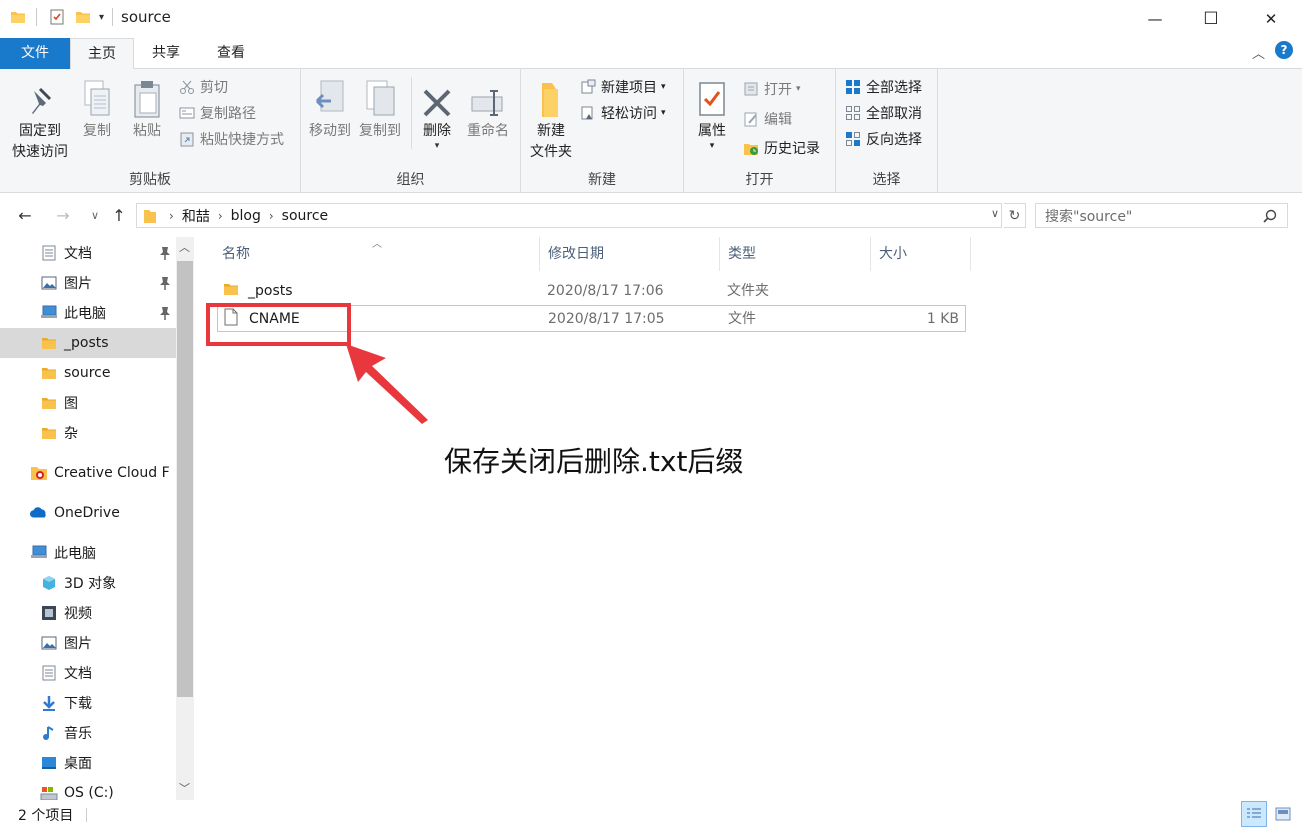 The height and width of the screenshot is (830, 1302). What do you see at coordinates (1283, 814) in the screenshot?
I see `large-icons-view-button` at bounding box center [1283, 814].